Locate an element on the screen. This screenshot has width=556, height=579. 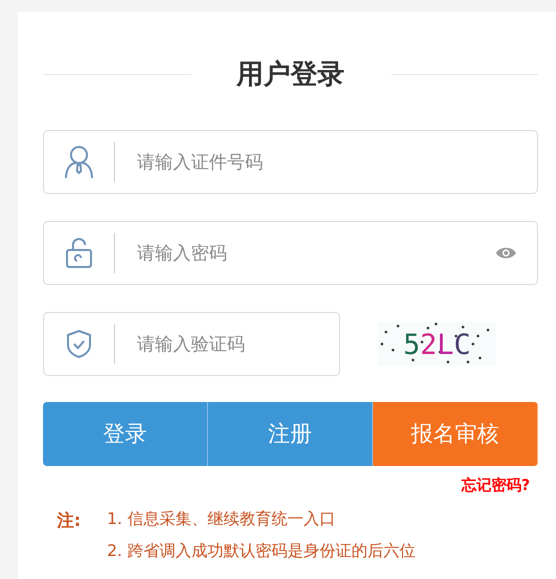
lock-icon is located at coordinates (79, 253).